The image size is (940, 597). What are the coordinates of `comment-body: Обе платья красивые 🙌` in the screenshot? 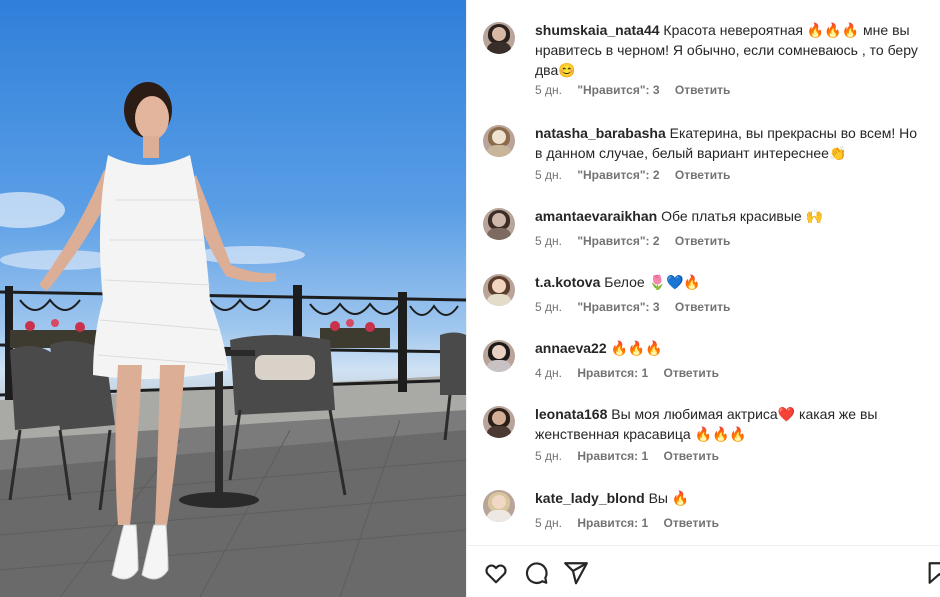 It's located at (742, 216).